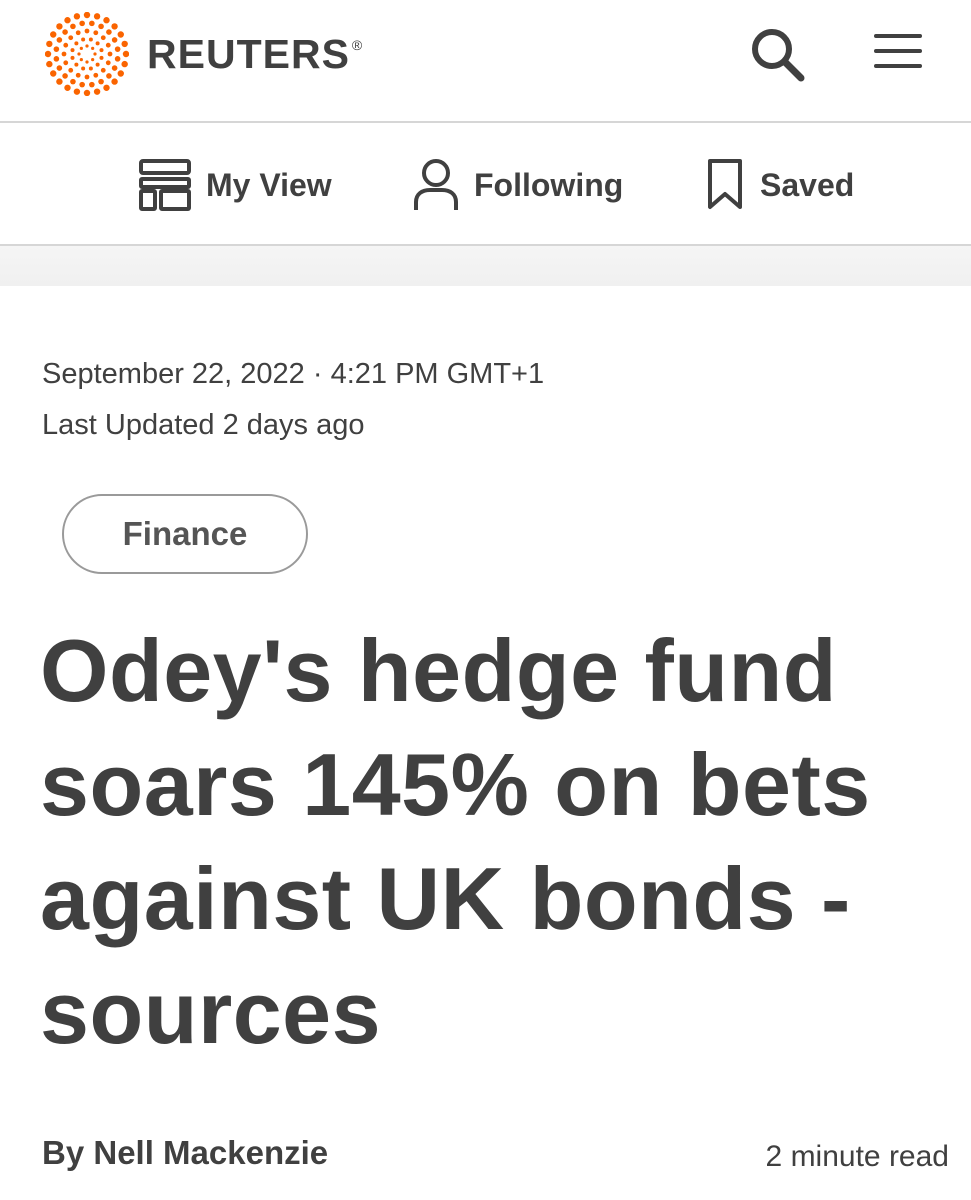  Describe the element at coordinates (185, 534) in the screenshot. I see `category-tag: Finance` at that location.